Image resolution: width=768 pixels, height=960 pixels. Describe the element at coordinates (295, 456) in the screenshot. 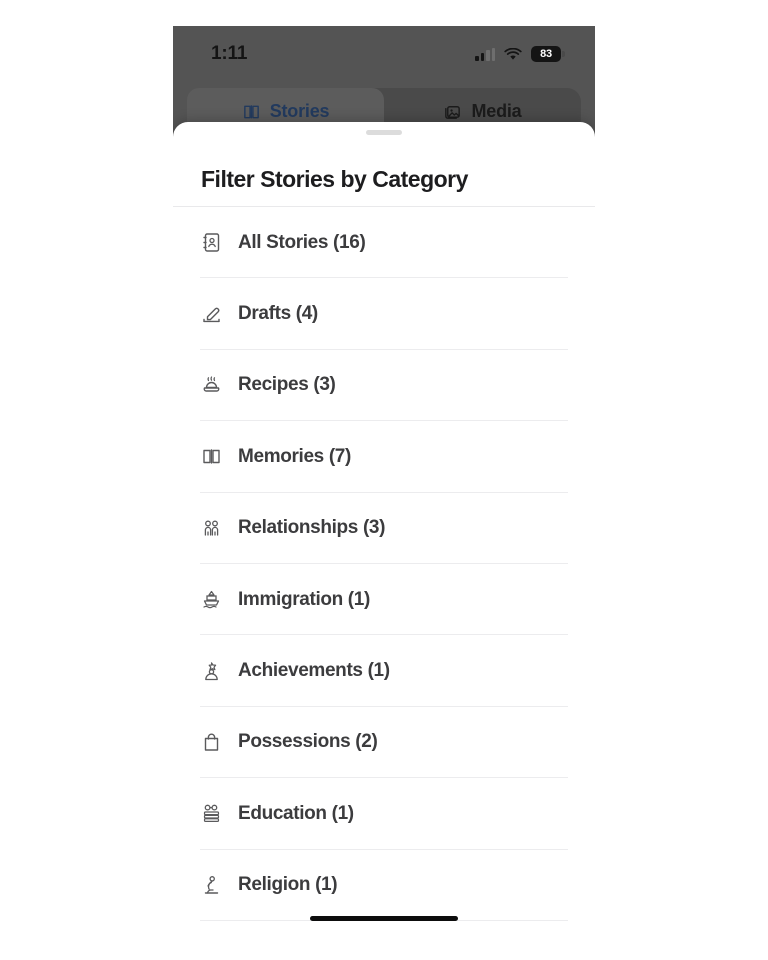

I see `category-label: Memories (7)` at that location.